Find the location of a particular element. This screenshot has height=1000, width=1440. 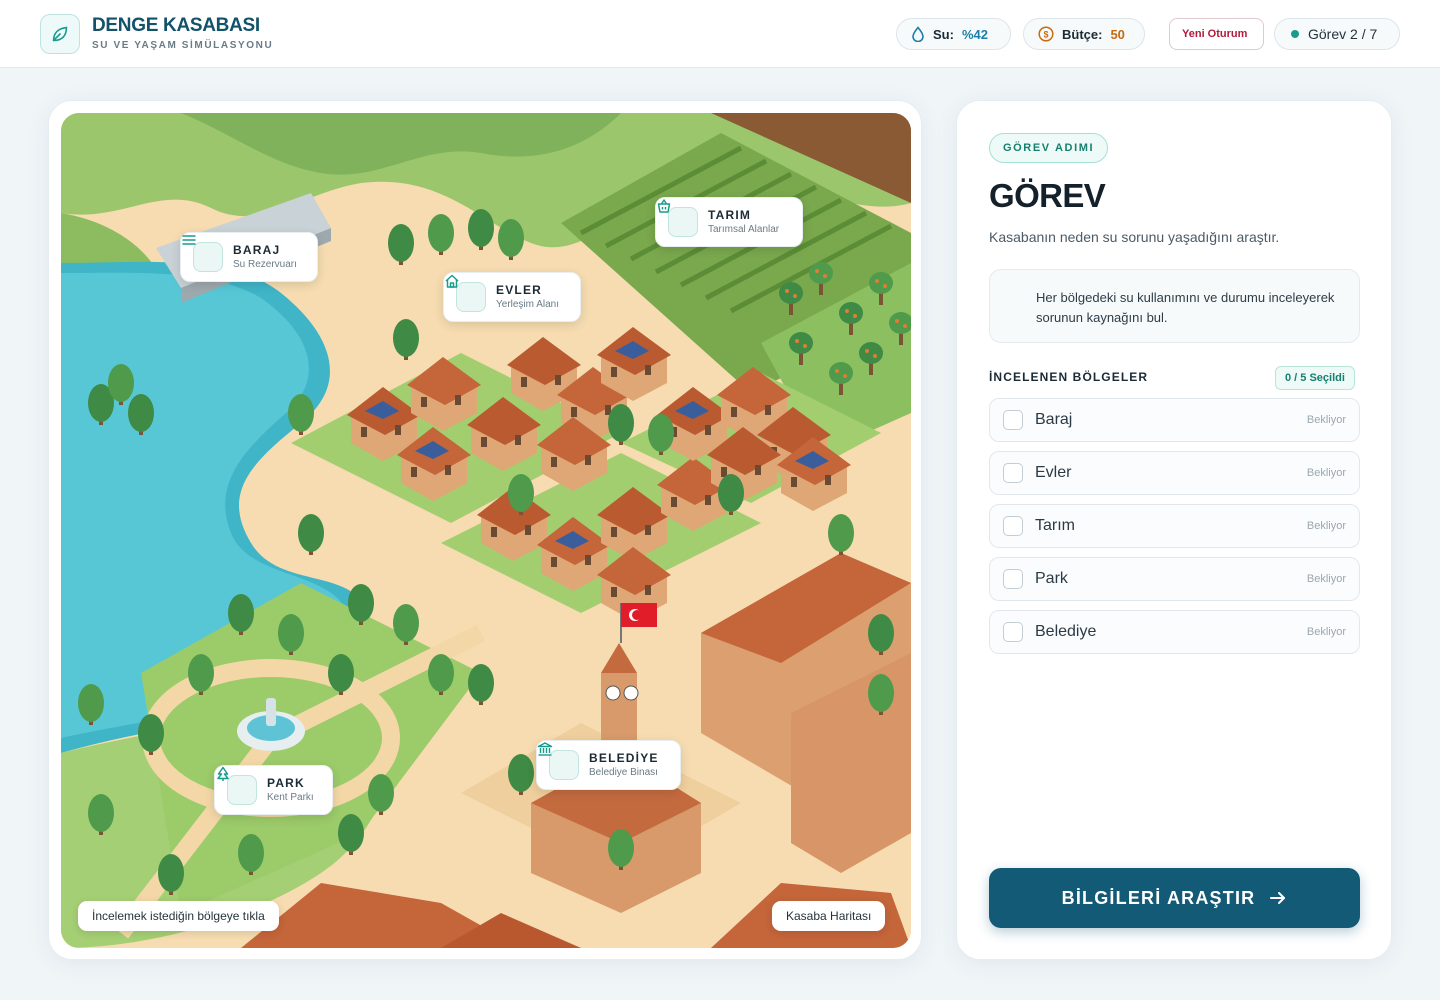

poi-subtitle: Belediye Binası is located at coordinates (623, 772).